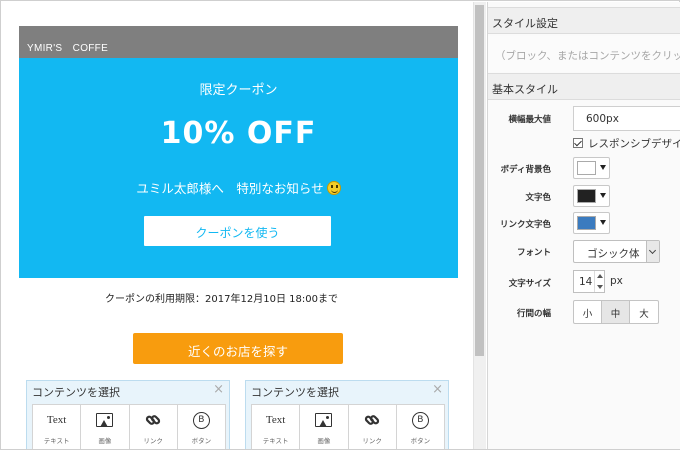  What do you see at coordinates (626, 118) in the screenshot?
I see `max-width-input: 600px` at bounding box center [626, 118].